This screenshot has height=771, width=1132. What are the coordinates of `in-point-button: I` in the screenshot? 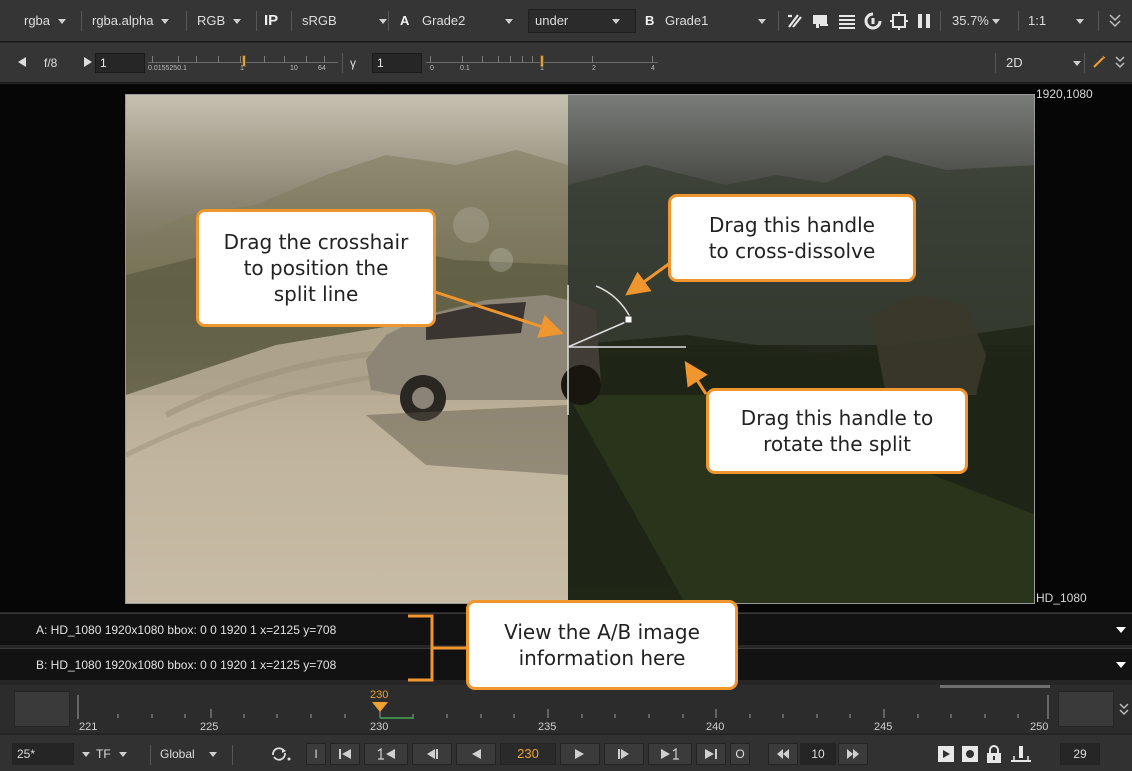 It's located at (316, 754).